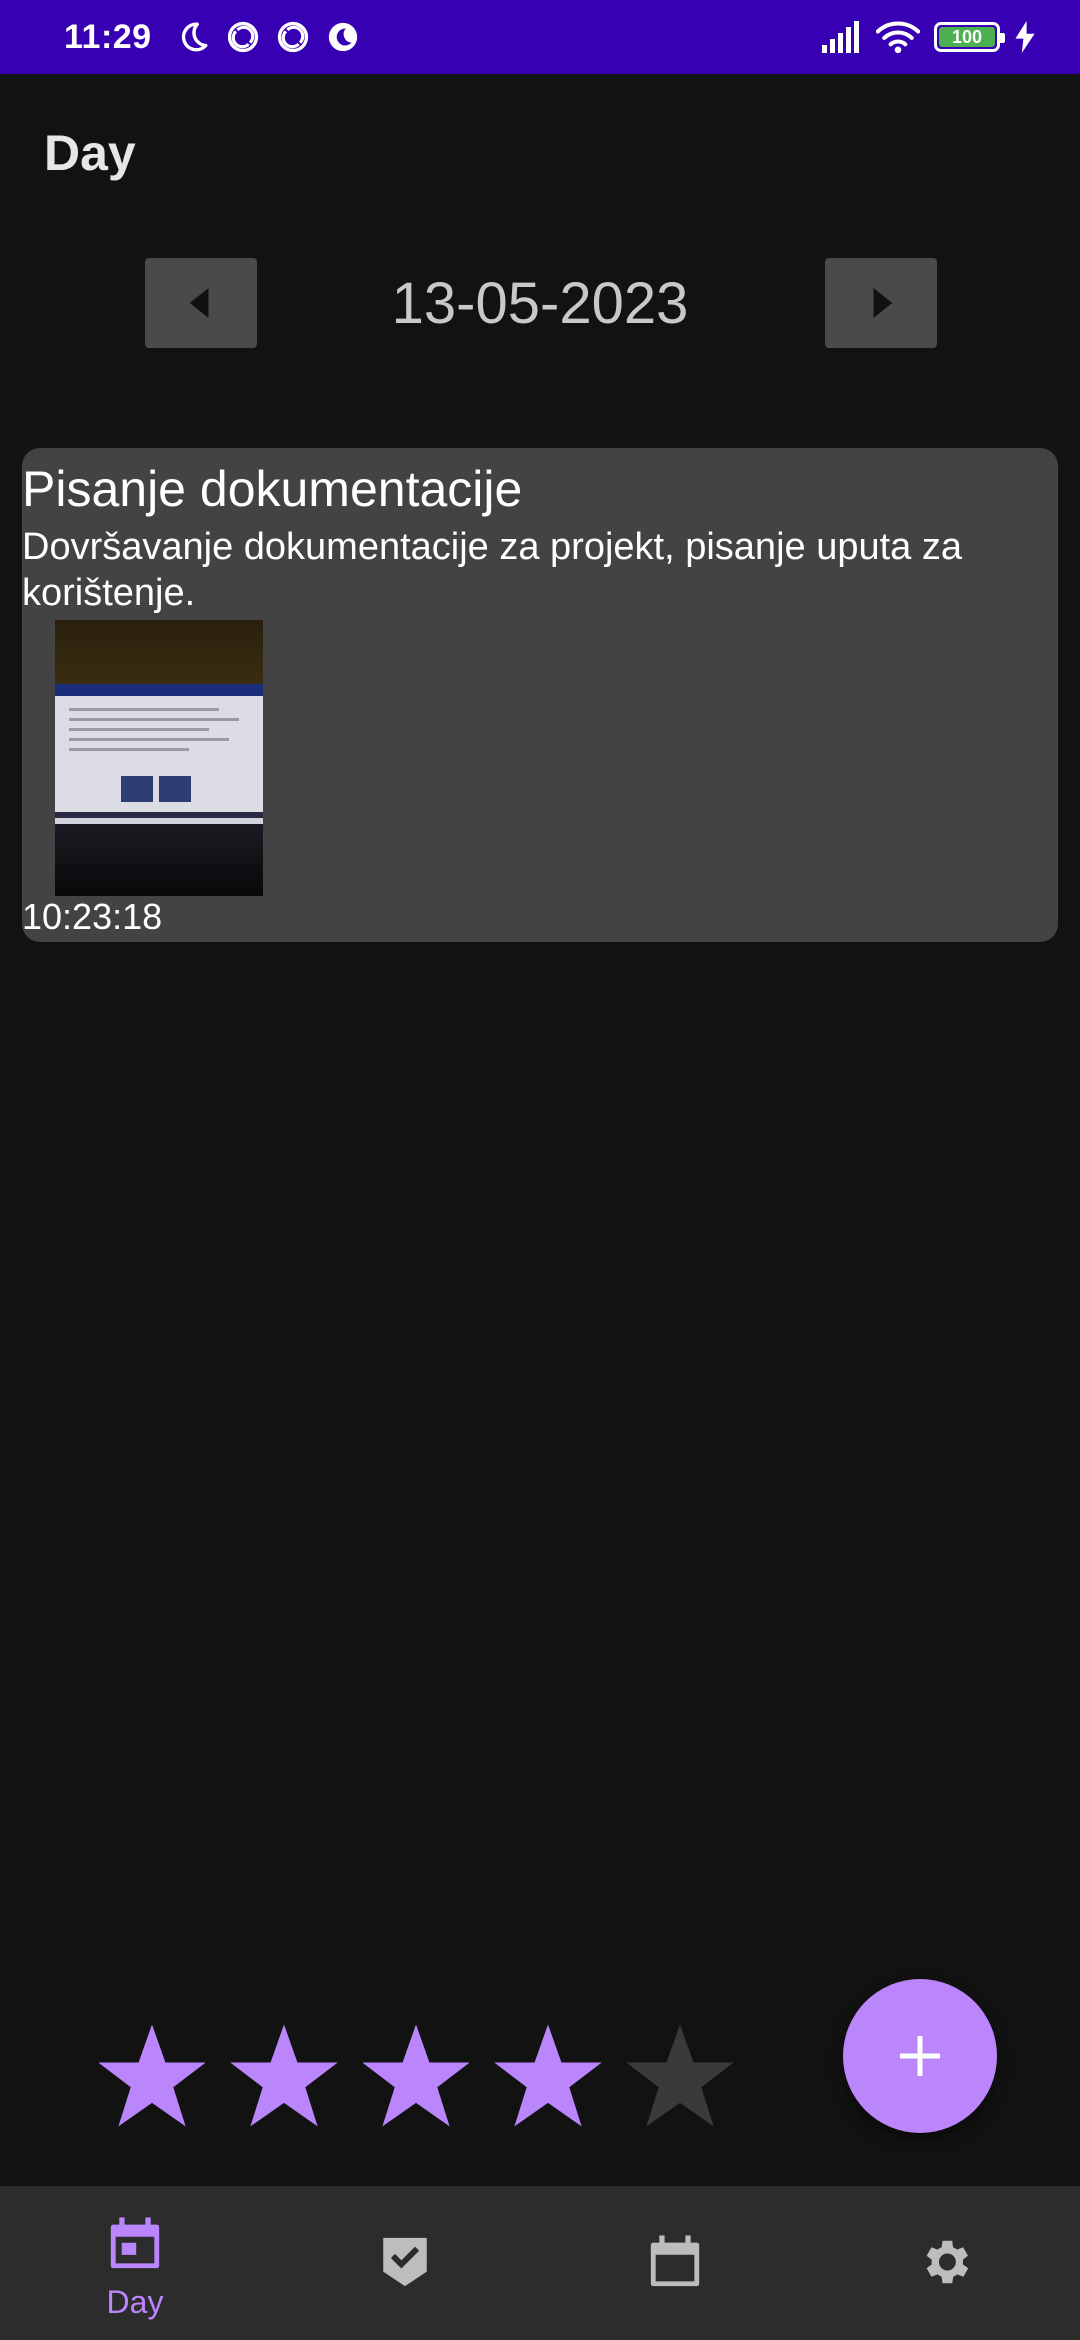 The image size is (1080, 2340). I want to click on signal-icon, so click(841, 37).